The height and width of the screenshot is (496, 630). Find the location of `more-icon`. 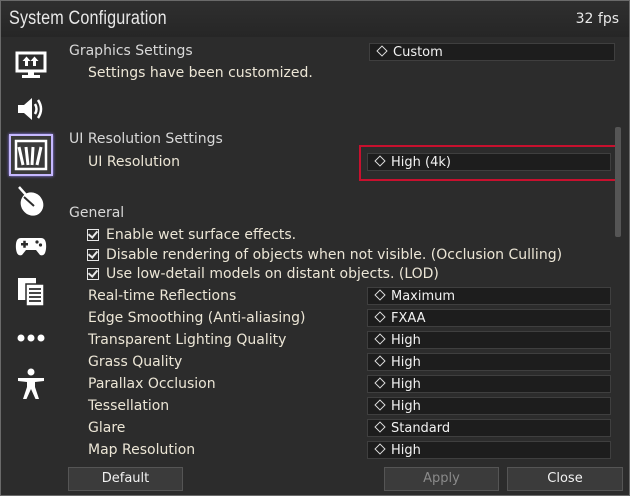

more-icon is located at coordinates (31, 338).